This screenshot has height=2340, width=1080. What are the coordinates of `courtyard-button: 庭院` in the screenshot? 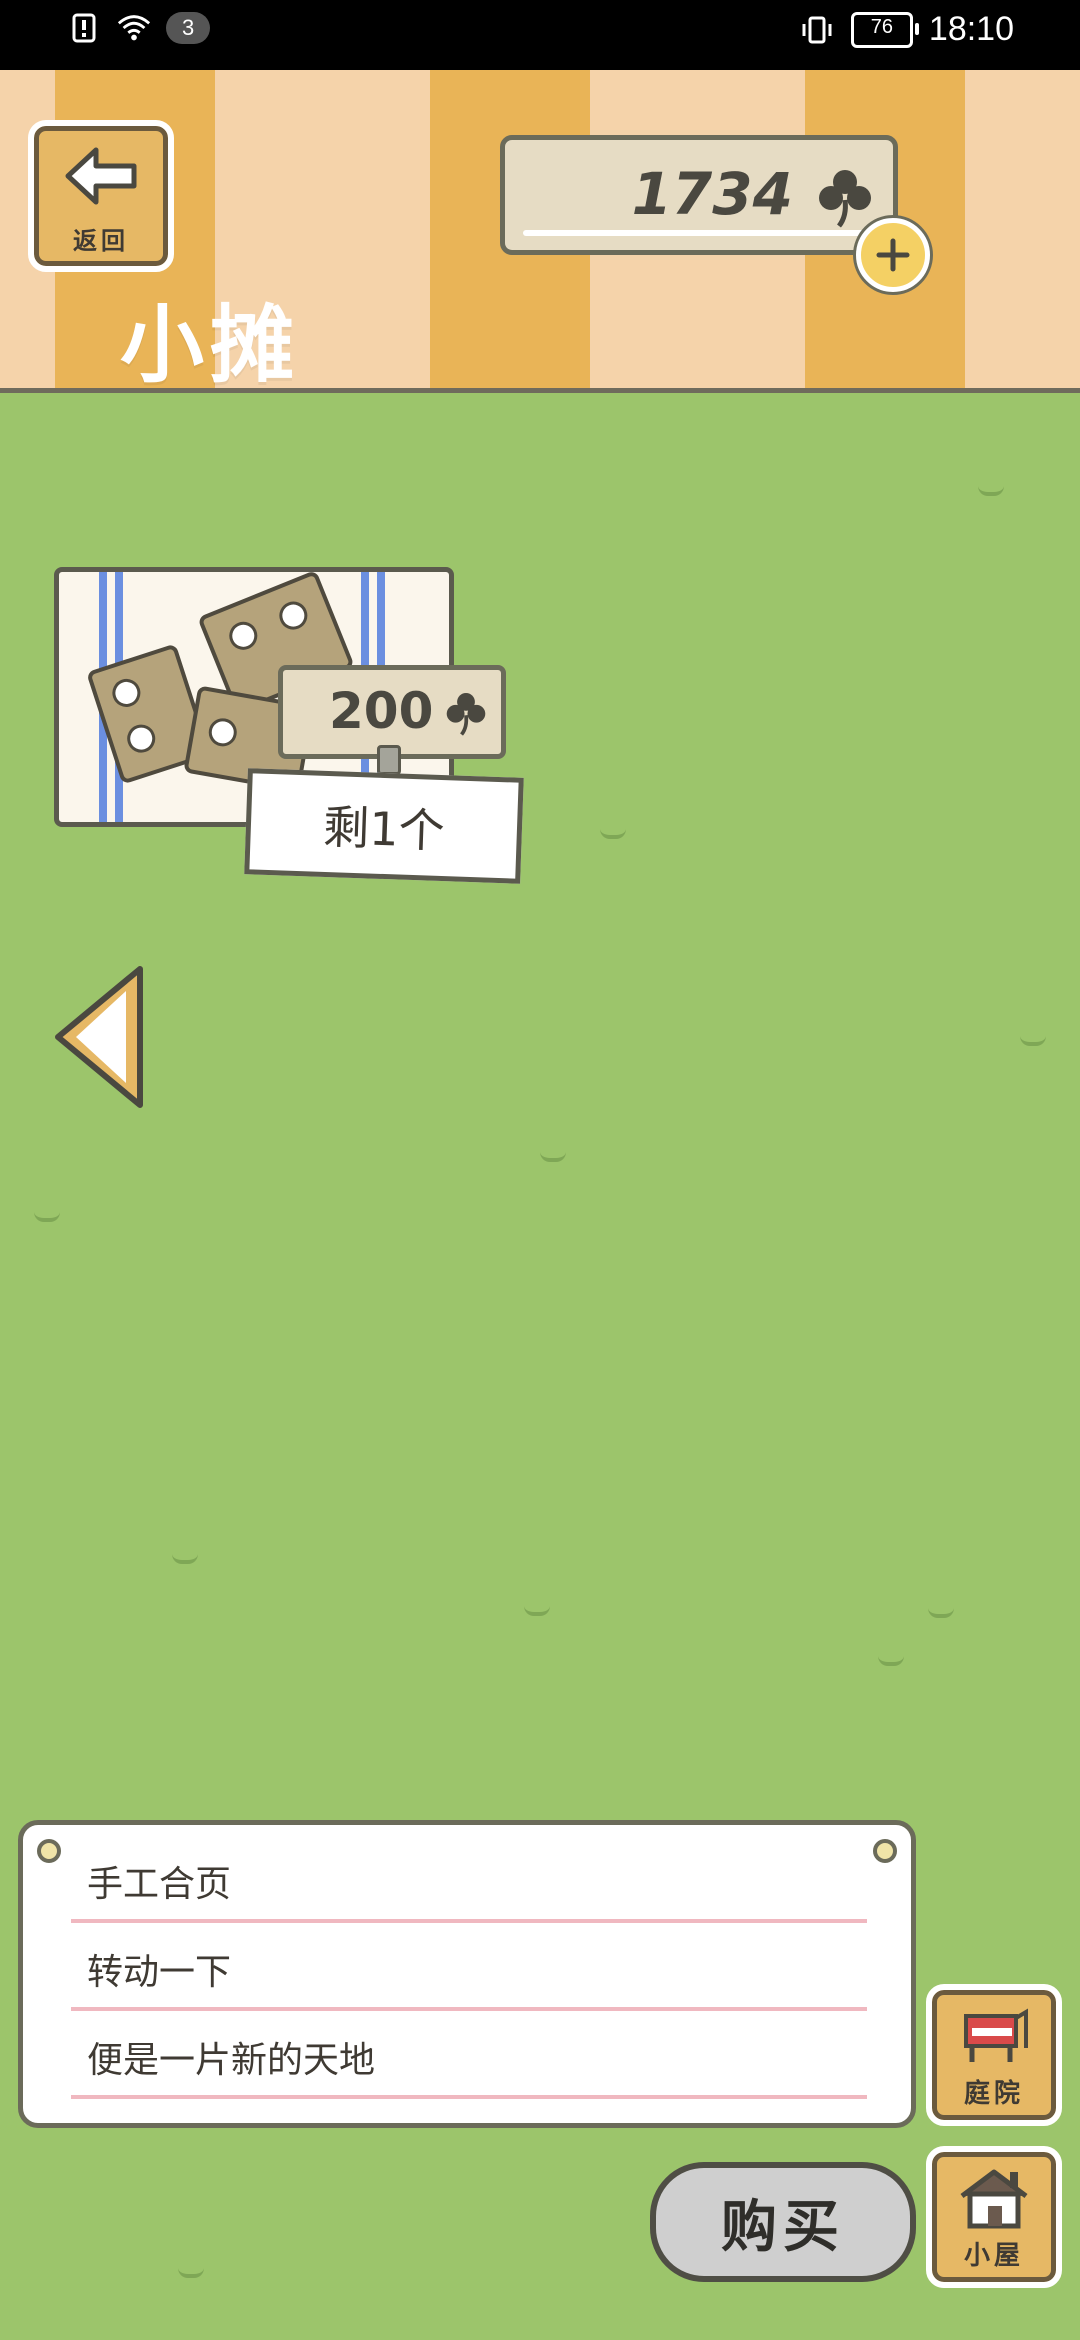 It's located at (994, 2055).